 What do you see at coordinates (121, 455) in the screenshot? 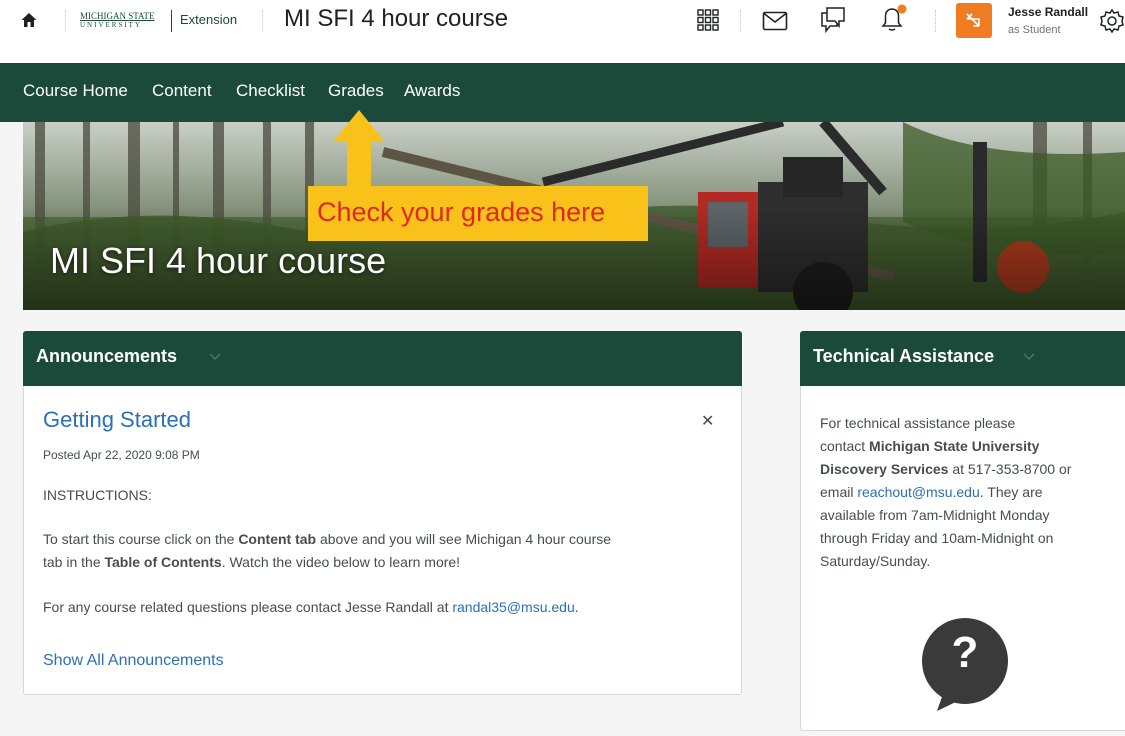
I see `announcement-date: Posted Apr 22, 2020 9:08 PM` at bounding box center [121, 455].